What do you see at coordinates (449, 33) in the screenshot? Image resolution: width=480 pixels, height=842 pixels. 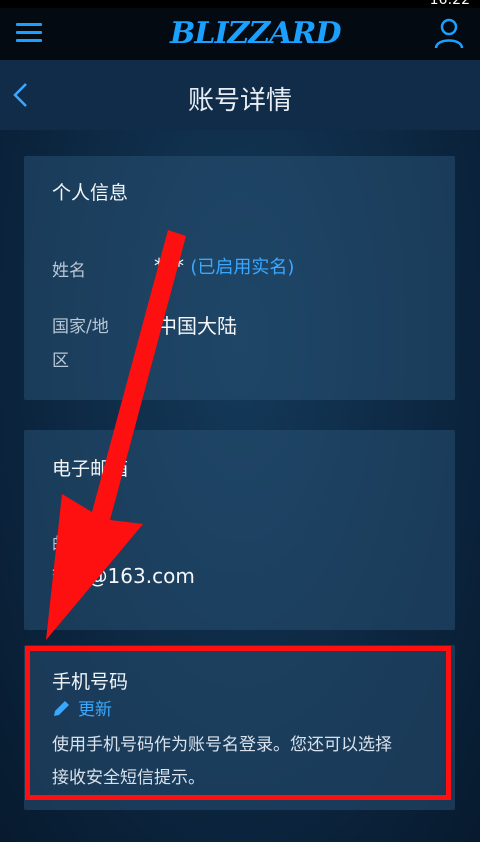 I see `user-icon` at bounding box center [449, 33].